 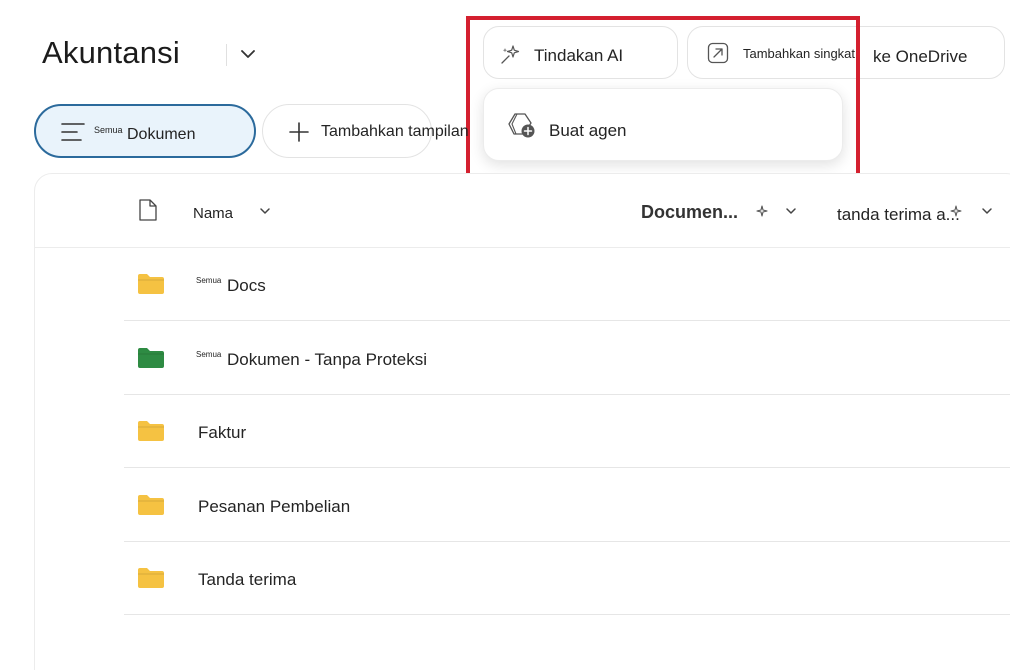 What do you see at coordinates (521, 125) in the screenshot?
I see `agent-add-icon` at bounding box center [521, 125].